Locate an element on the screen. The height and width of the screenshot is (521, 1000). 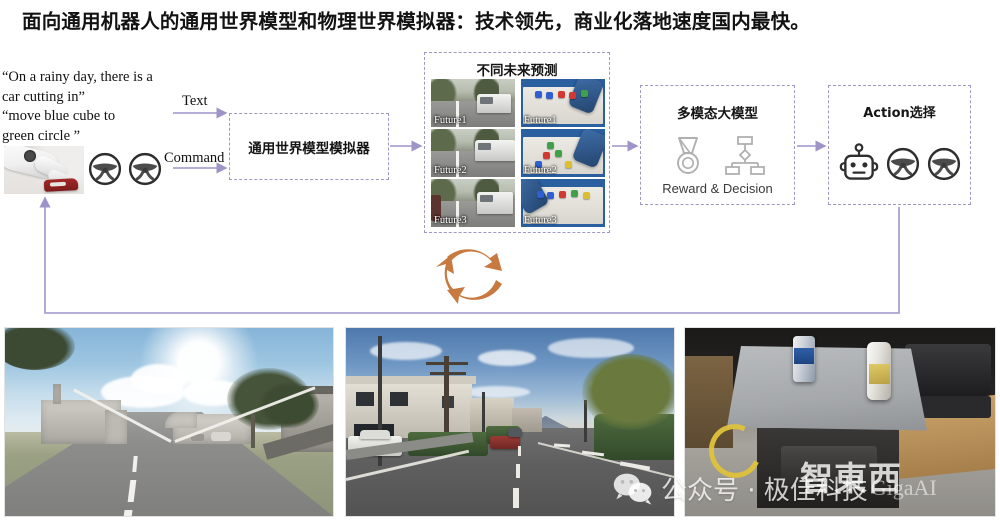
multimodal-icon-row is located at coordinates (717, 156).